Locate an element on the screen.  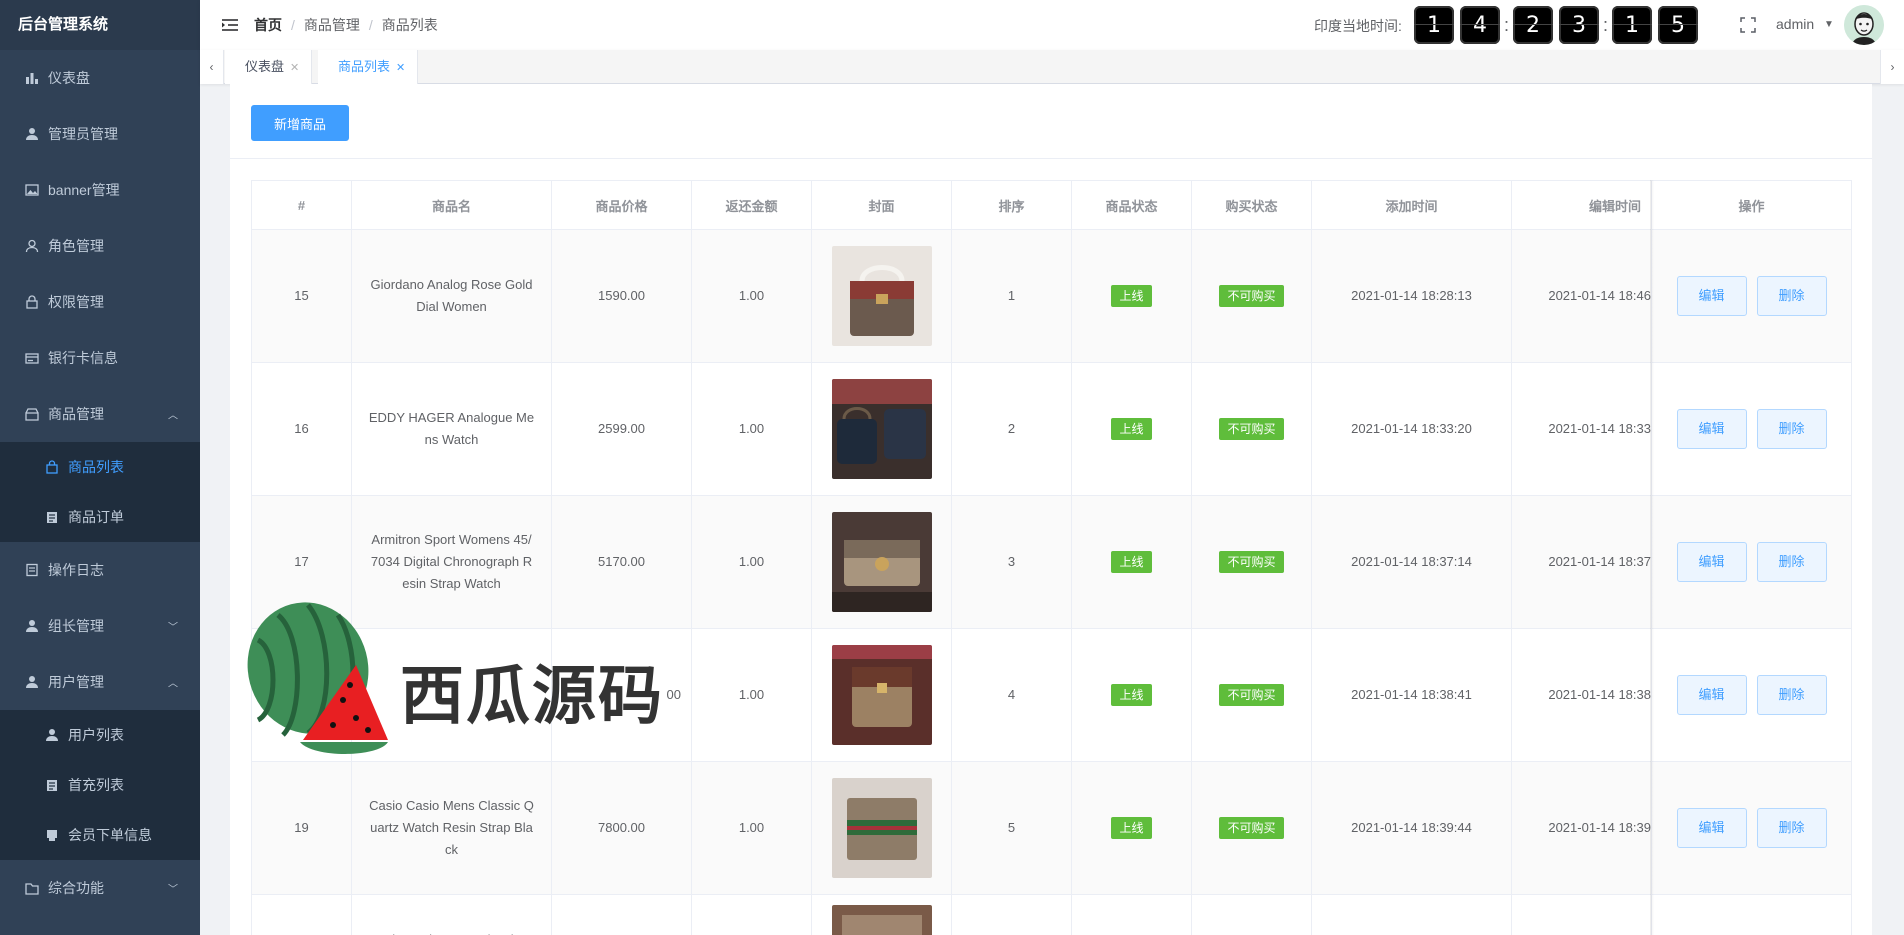
column-header: 添加时间 is located at coordinates (1412, 205).